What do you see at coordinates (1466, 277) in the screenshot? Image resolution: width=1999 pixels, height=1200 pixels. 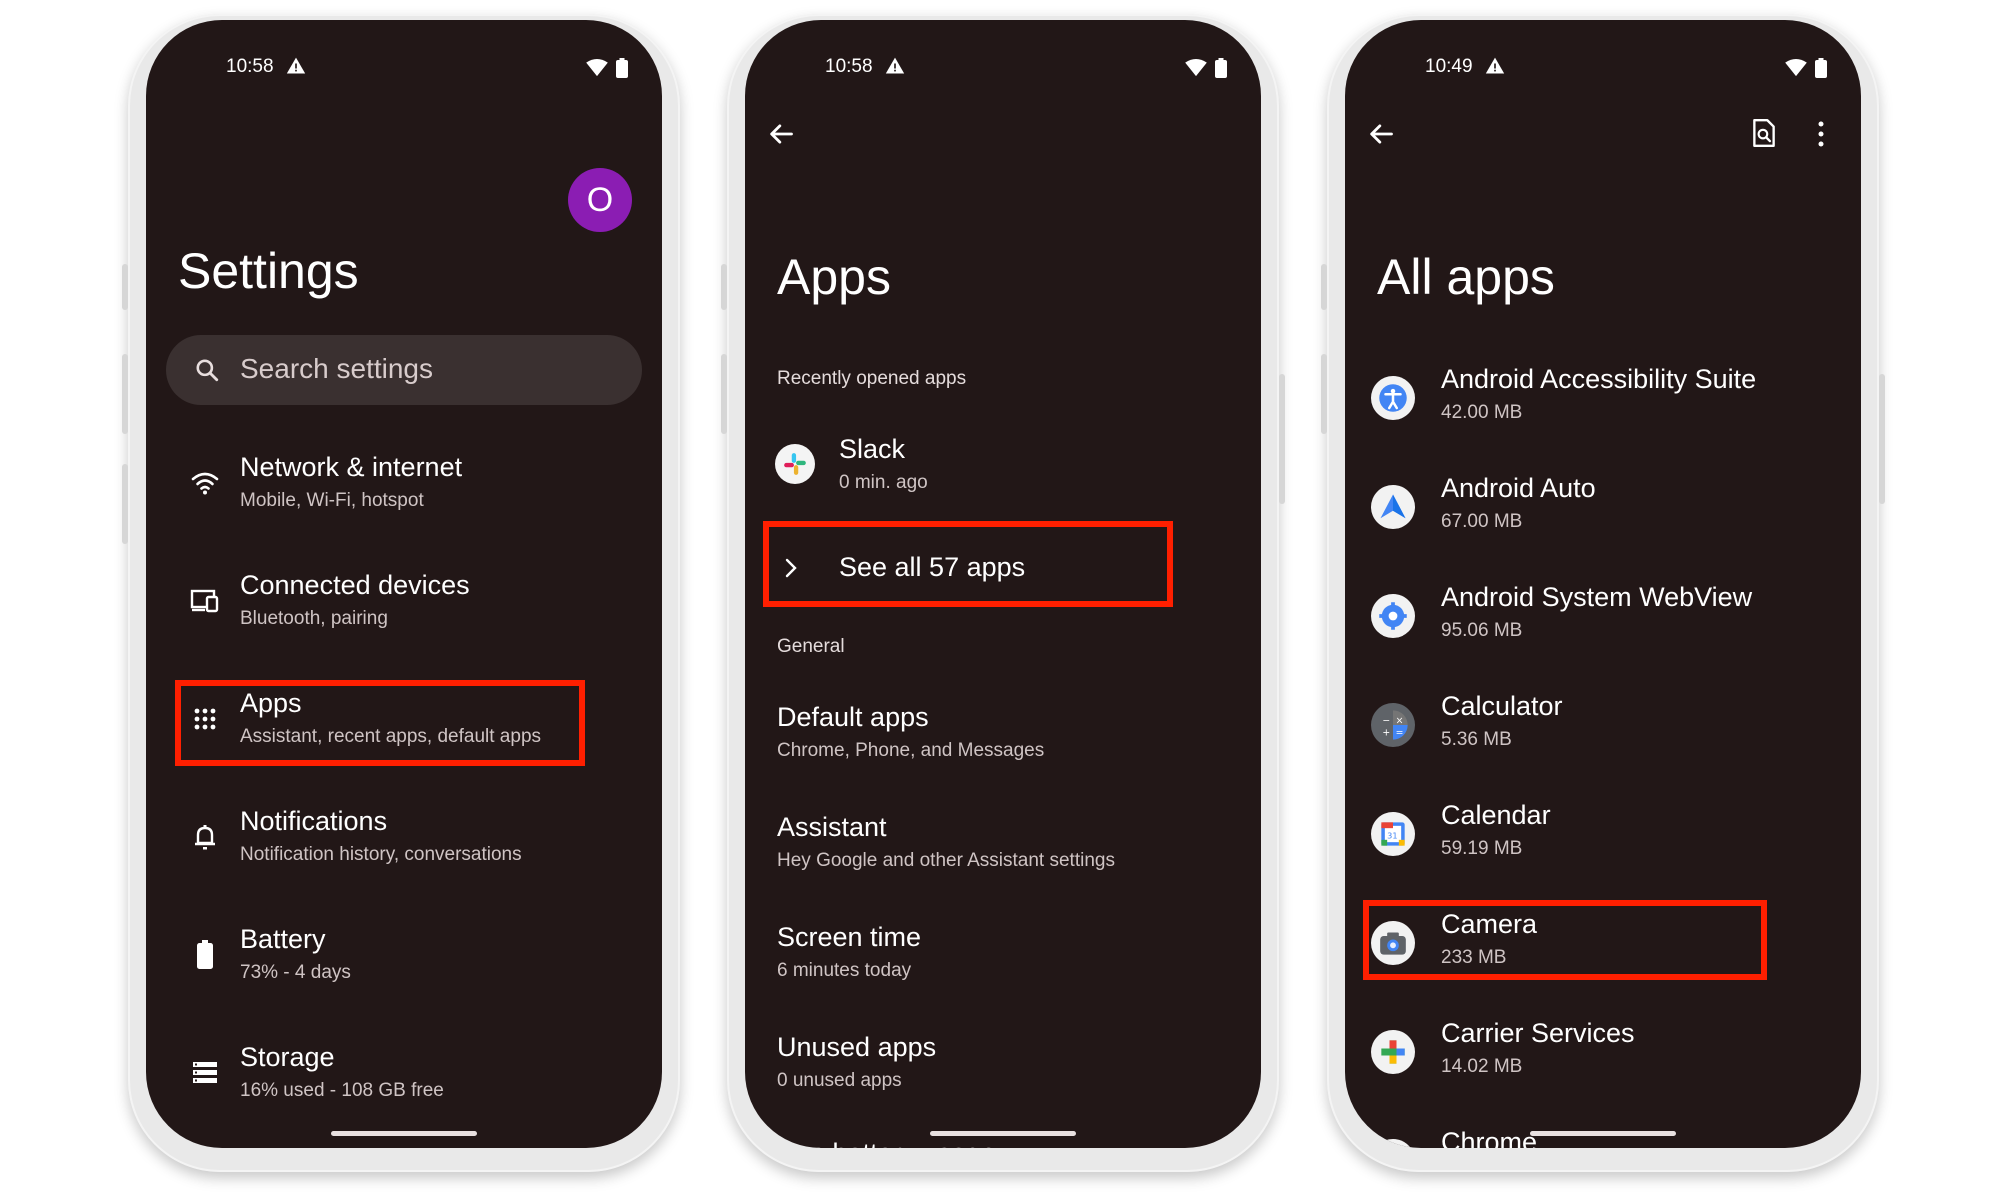 I see `page-title: All apps` at bounding box center [1466, 277].